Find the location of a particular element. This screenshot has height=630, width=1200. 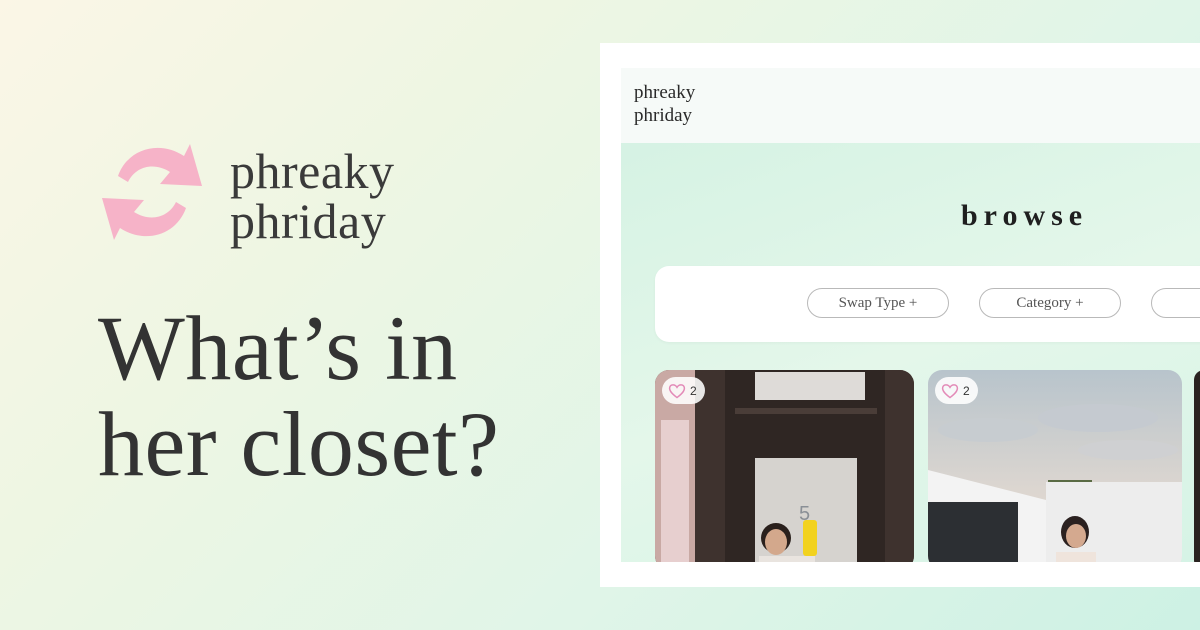

filter-more-button is located at coordinates (1175, 303).